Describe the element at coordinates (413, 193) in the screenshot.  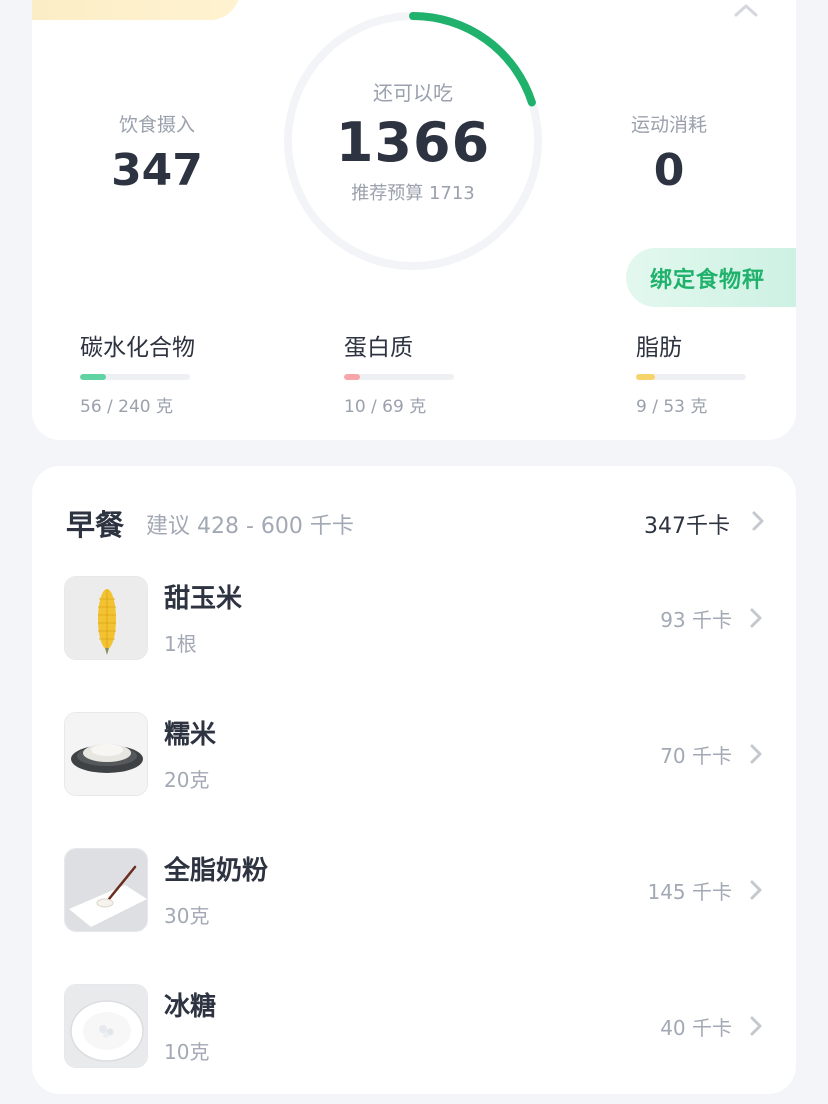
I see `recommended-budget: 推荐预算 1713` at that location.